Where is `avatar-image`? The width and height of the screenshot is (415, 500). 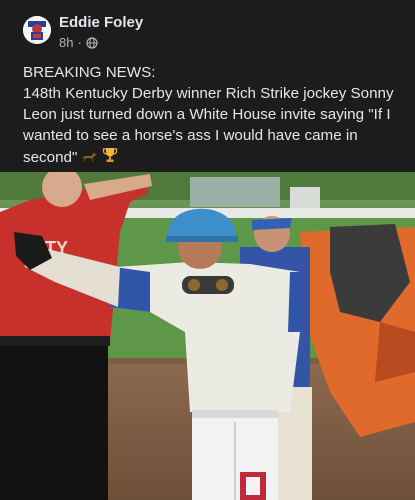
avatar-image is located at coordinates (37, 30).